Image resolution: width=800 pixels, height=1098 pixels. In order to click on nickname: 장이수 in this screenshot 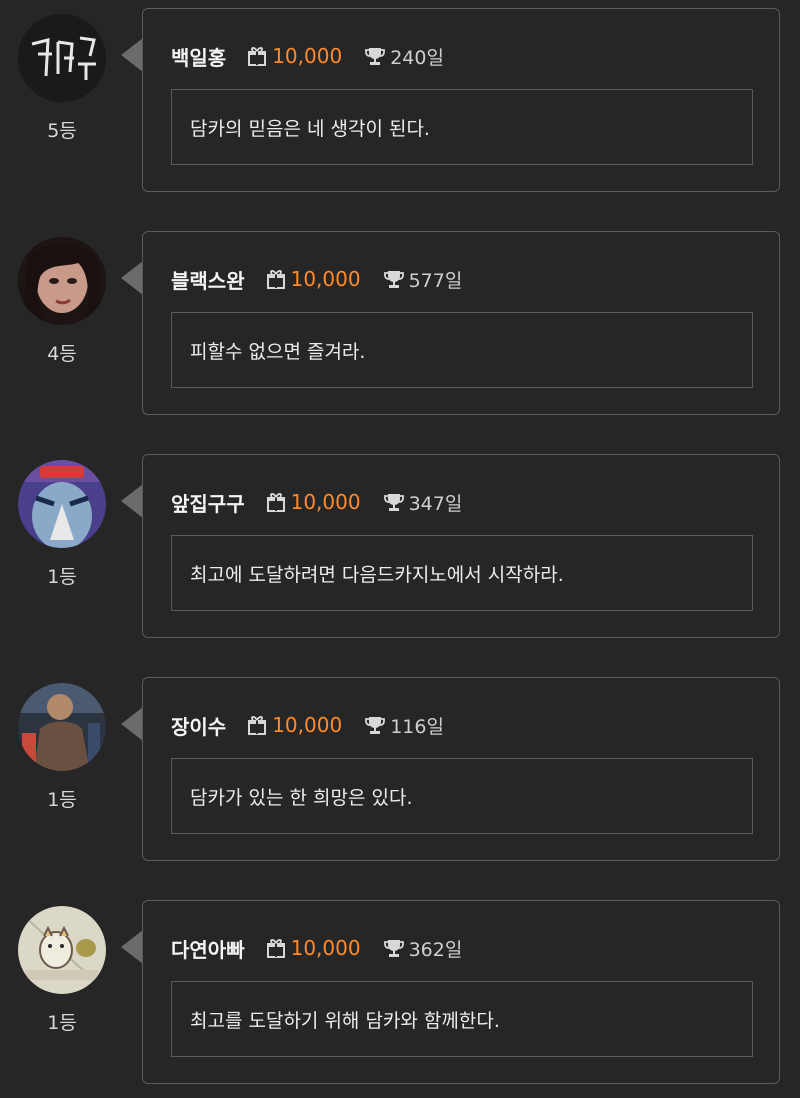, I will do `click(198, 725)`.